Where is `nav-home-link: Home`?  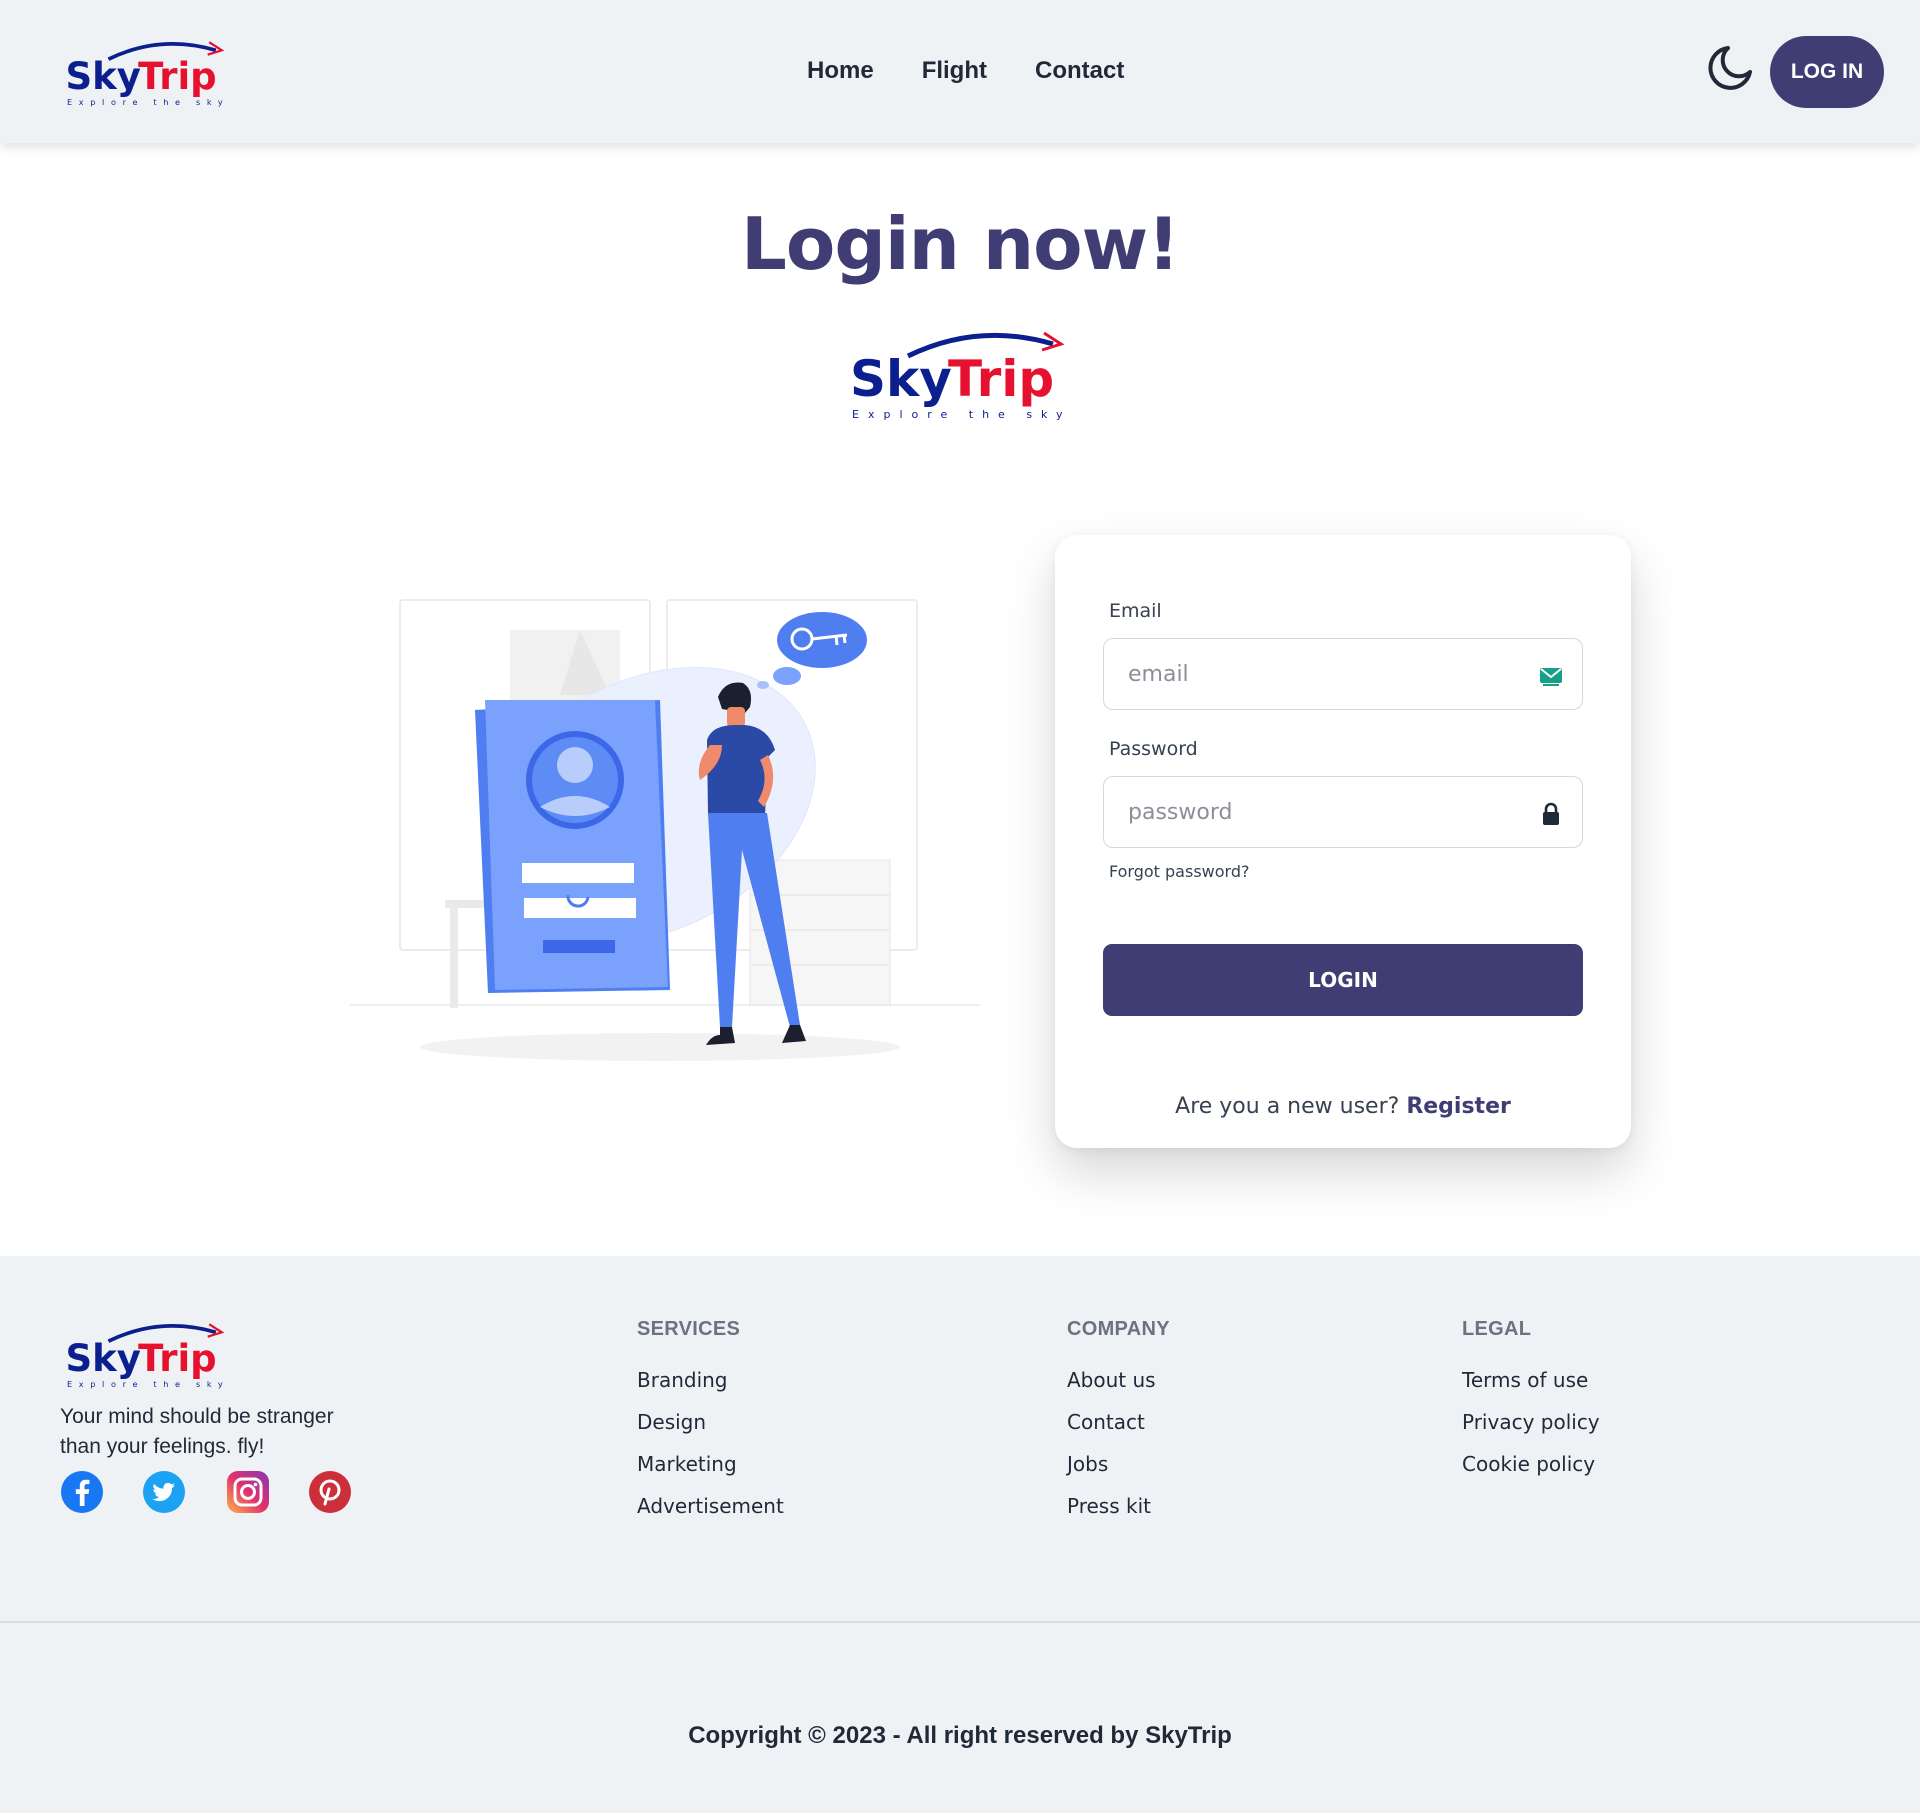
nav-home-link: Home is located at coordinates (840, 71).